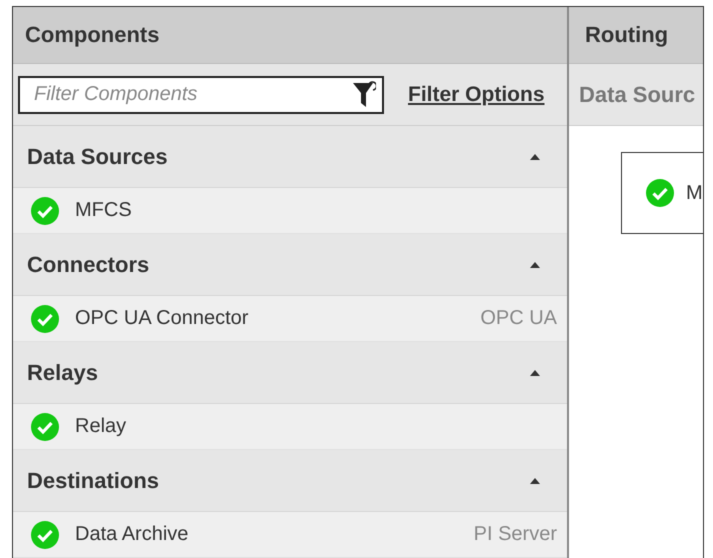 Image resolution: width=713 pixels, height=558 pixels. What do you see at coordinates (104, 210) in the screenshot?
I see `component-name: MFCS` at bounding box center [104, 210].